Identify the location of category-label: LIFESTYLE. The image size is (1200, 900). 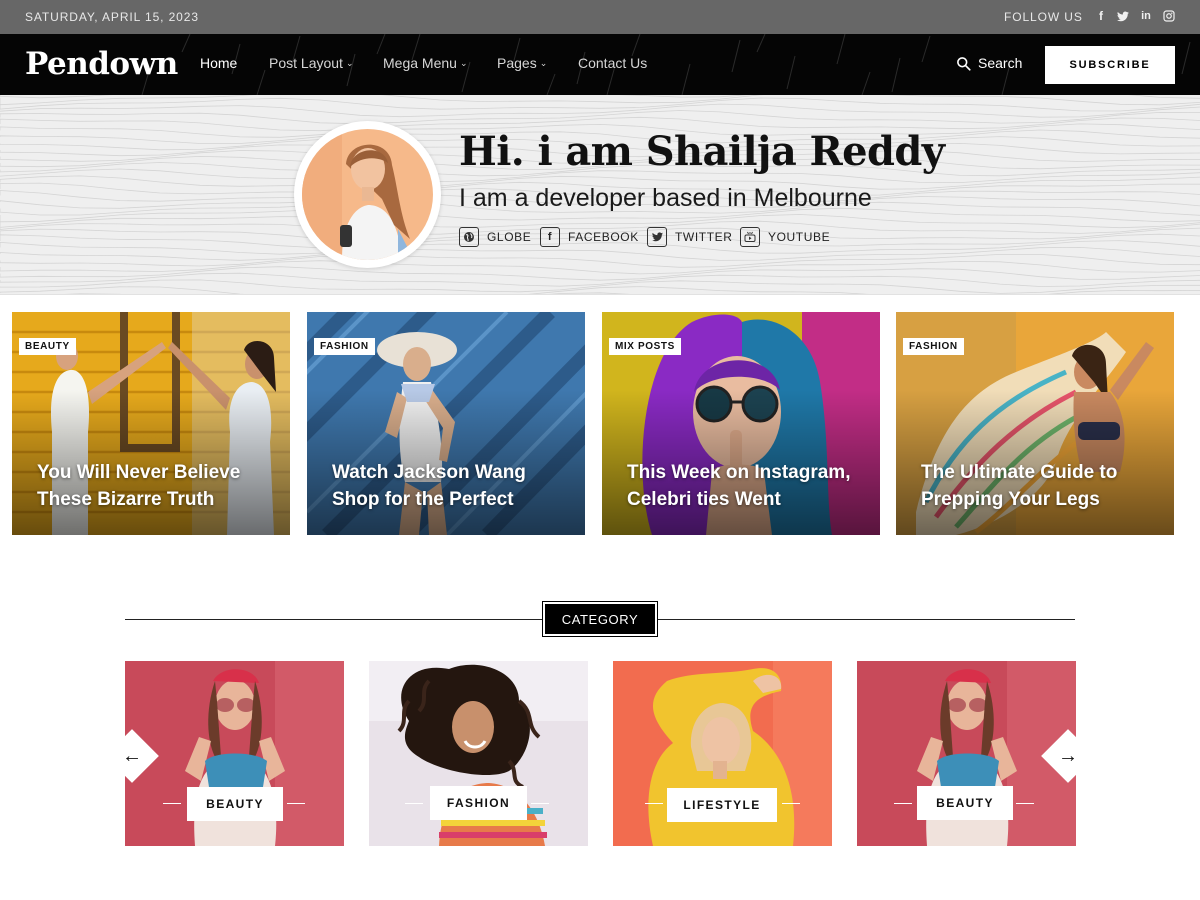
(722, 805).